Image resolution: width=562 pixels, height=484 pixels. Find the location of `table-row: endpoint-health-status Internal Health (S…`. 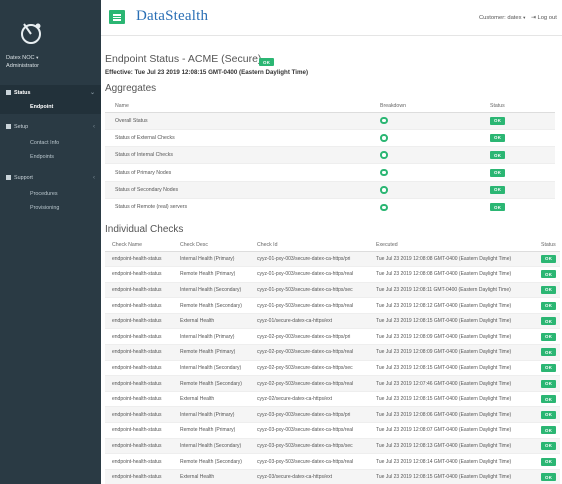

table-row: endpoint-health-status Internal Health (S… is located at coordinates (332, 289).